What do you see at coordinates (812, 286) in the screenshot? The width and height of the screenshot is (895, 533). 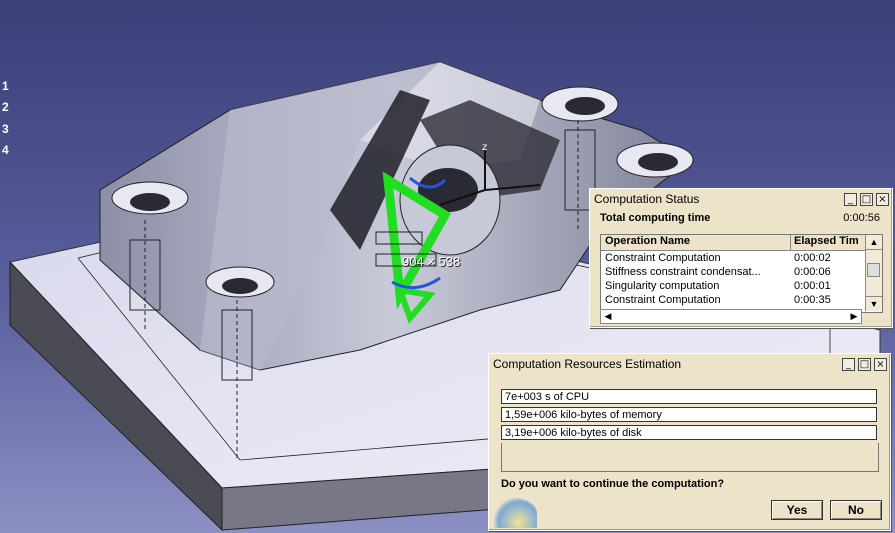 I see `elapsed-time: 0:00:01` at bounding box center [812, 286].